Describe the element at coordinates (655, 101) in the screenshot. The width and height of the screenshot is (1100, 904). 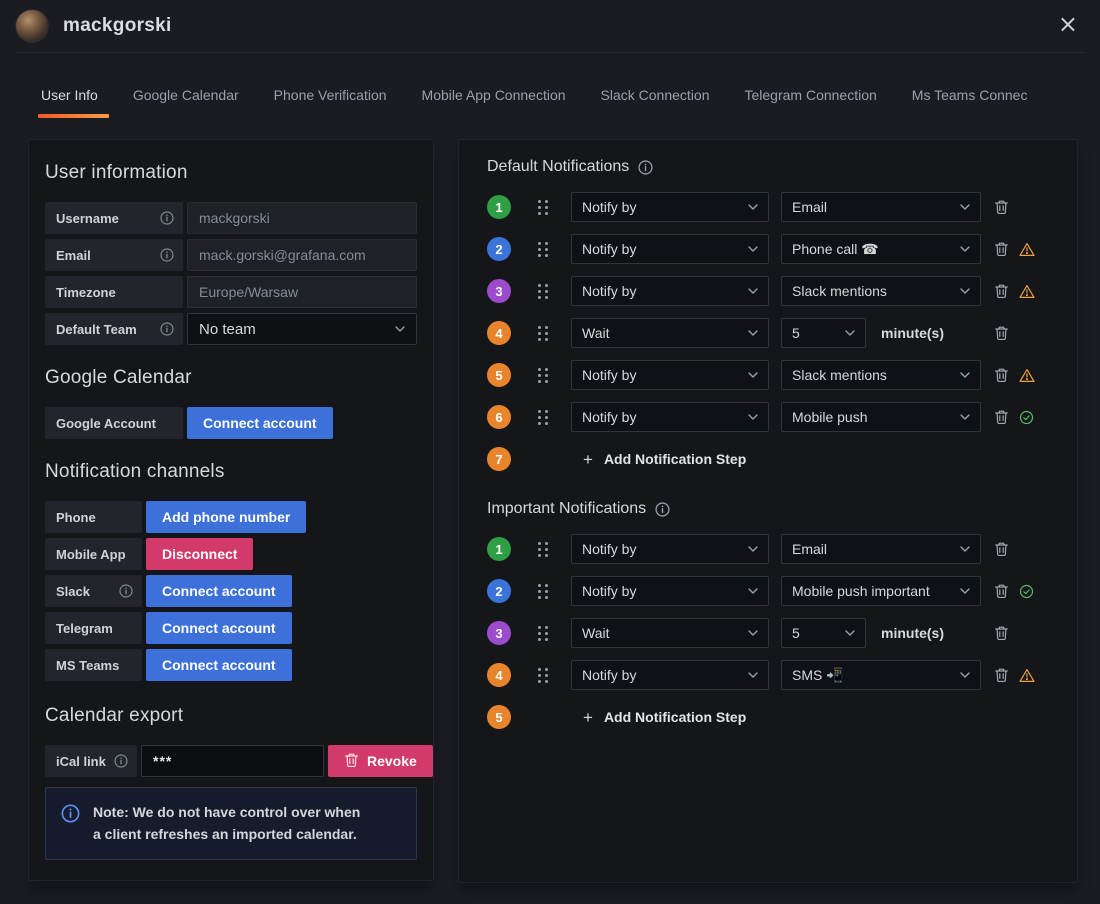
I see `tab-slack-connection: Slack Connection` at that location.